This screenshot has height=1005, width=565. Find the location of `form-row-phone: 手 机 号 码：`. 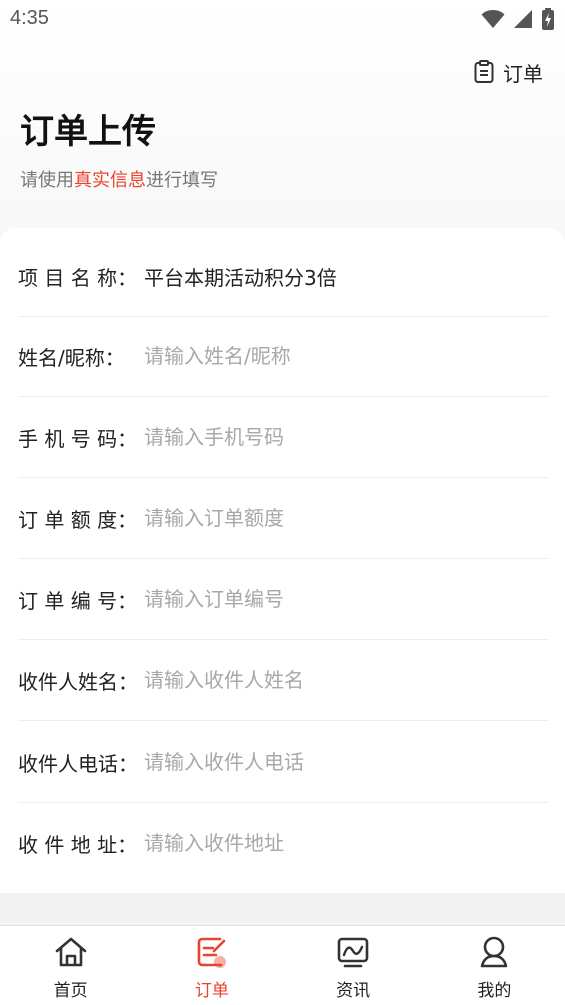

form-row-phone: 手 机 号 码： is located at coordinates (283, 437).